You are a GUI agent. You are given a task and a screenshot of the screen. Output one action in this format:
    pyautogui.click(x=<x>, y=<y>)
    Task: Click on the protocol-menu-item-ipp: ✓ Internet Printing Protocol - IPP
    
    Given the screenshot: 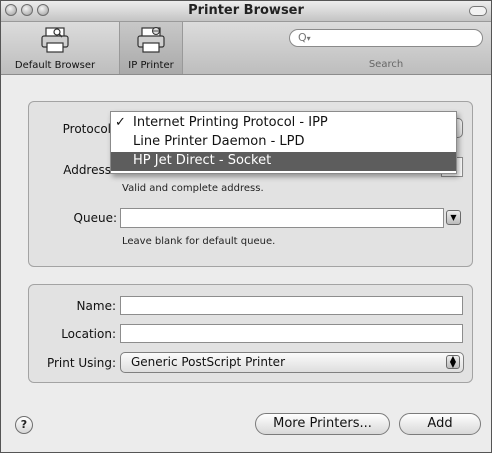 What is the action you would take?
    pyautogui.click(x=283, y=123)
    